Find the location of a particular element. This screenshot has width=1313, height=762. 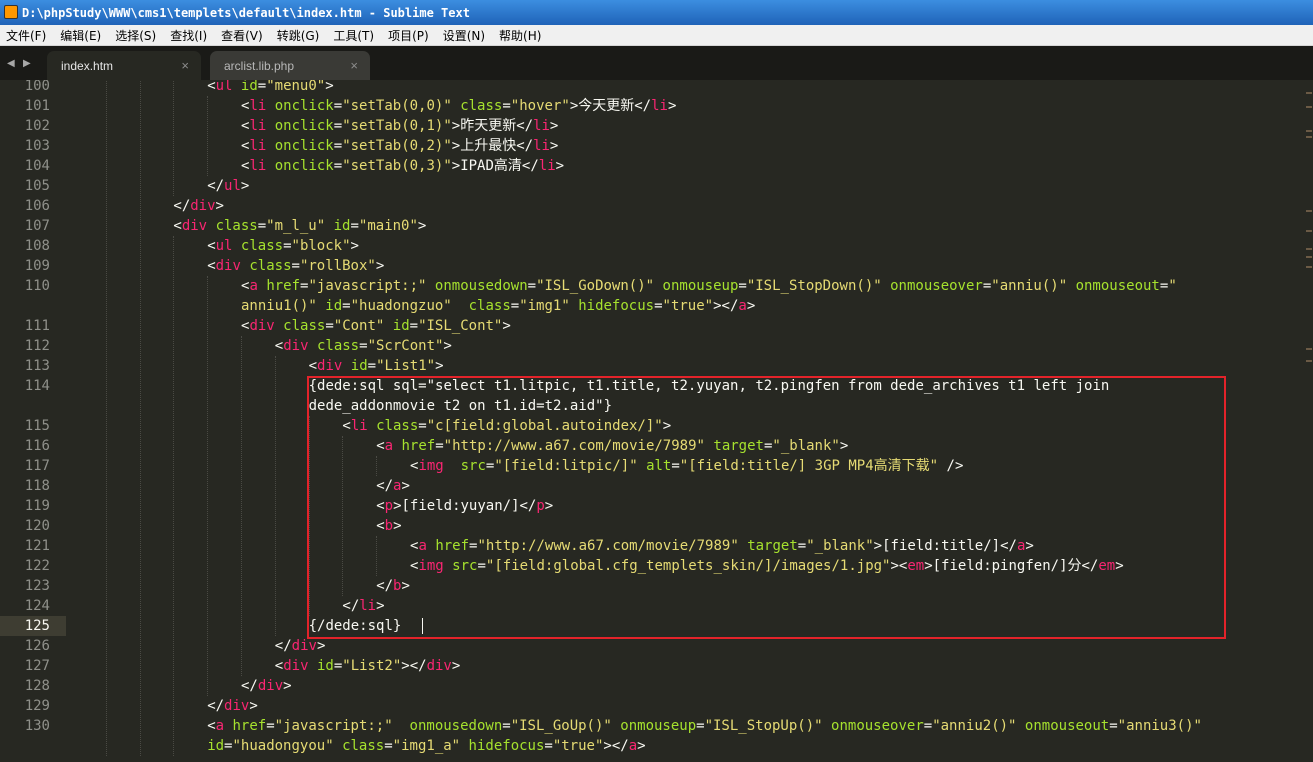

code-line: <div id="List1"> is located at coordinates (376, 366).